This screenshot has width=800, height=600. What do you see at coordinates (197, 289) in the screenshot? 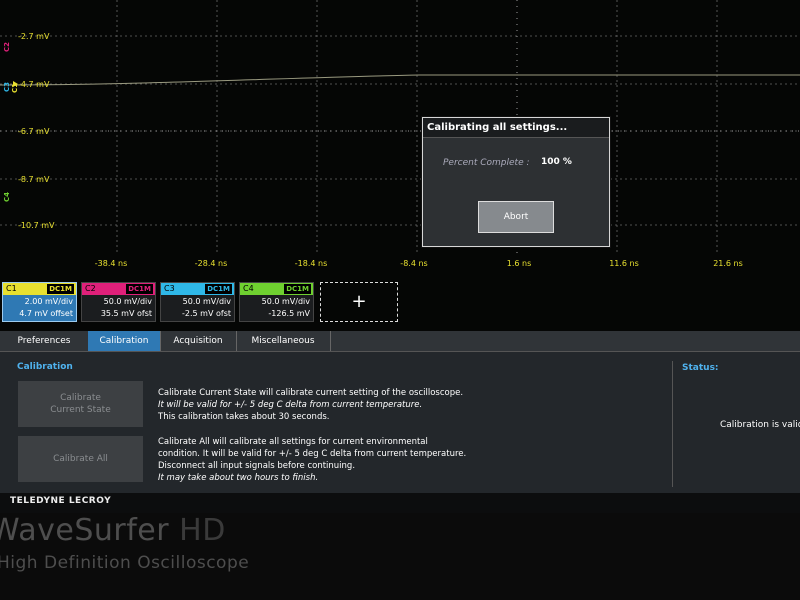
I see `channel-header: C3 DC1M` at bounding box center [197, 289].